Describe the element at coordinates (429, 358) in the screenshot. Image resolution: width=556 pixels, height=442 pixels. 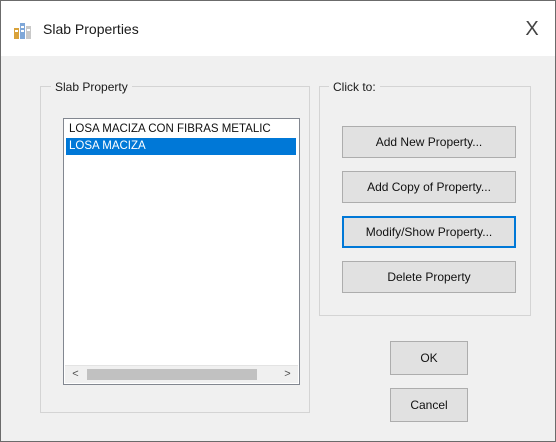
I see `ok-button: OK` at that location.